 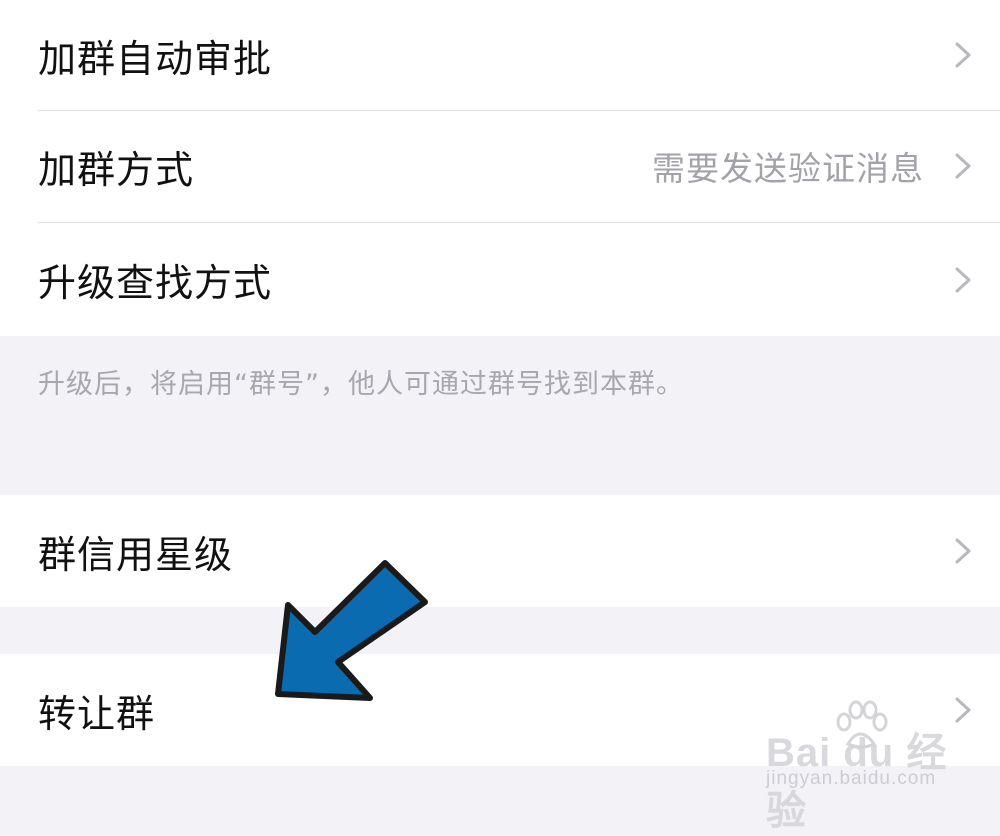 What do you see at coordinates (361, 384) in the screenshot?
I see `upgrade-footnote: 升级后，将启用“群号”，他人可通过群号找到本群。` at bounding box center [361, 384].